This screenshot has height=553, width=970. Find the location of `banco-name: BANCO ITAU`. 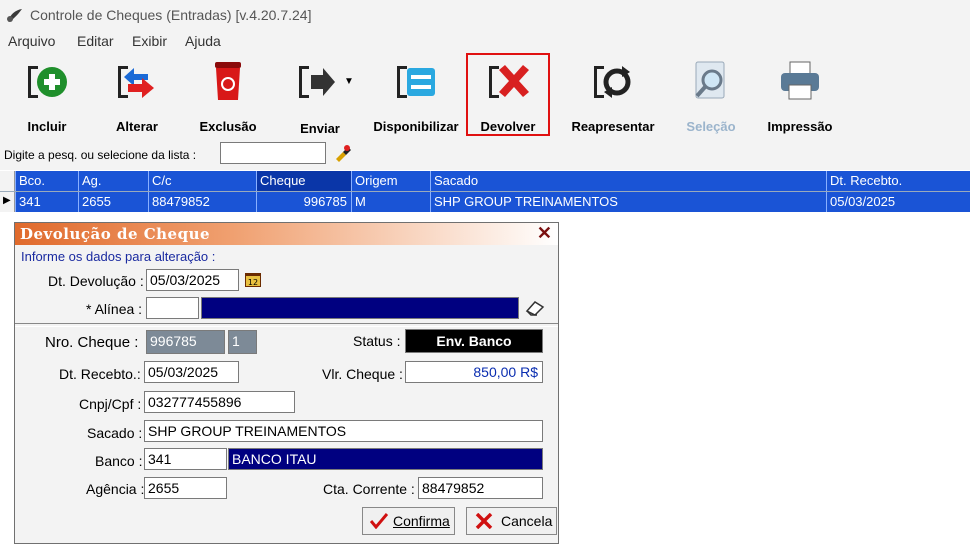

banco-name: BANCO ITAU is located at coordinates (385, 459).